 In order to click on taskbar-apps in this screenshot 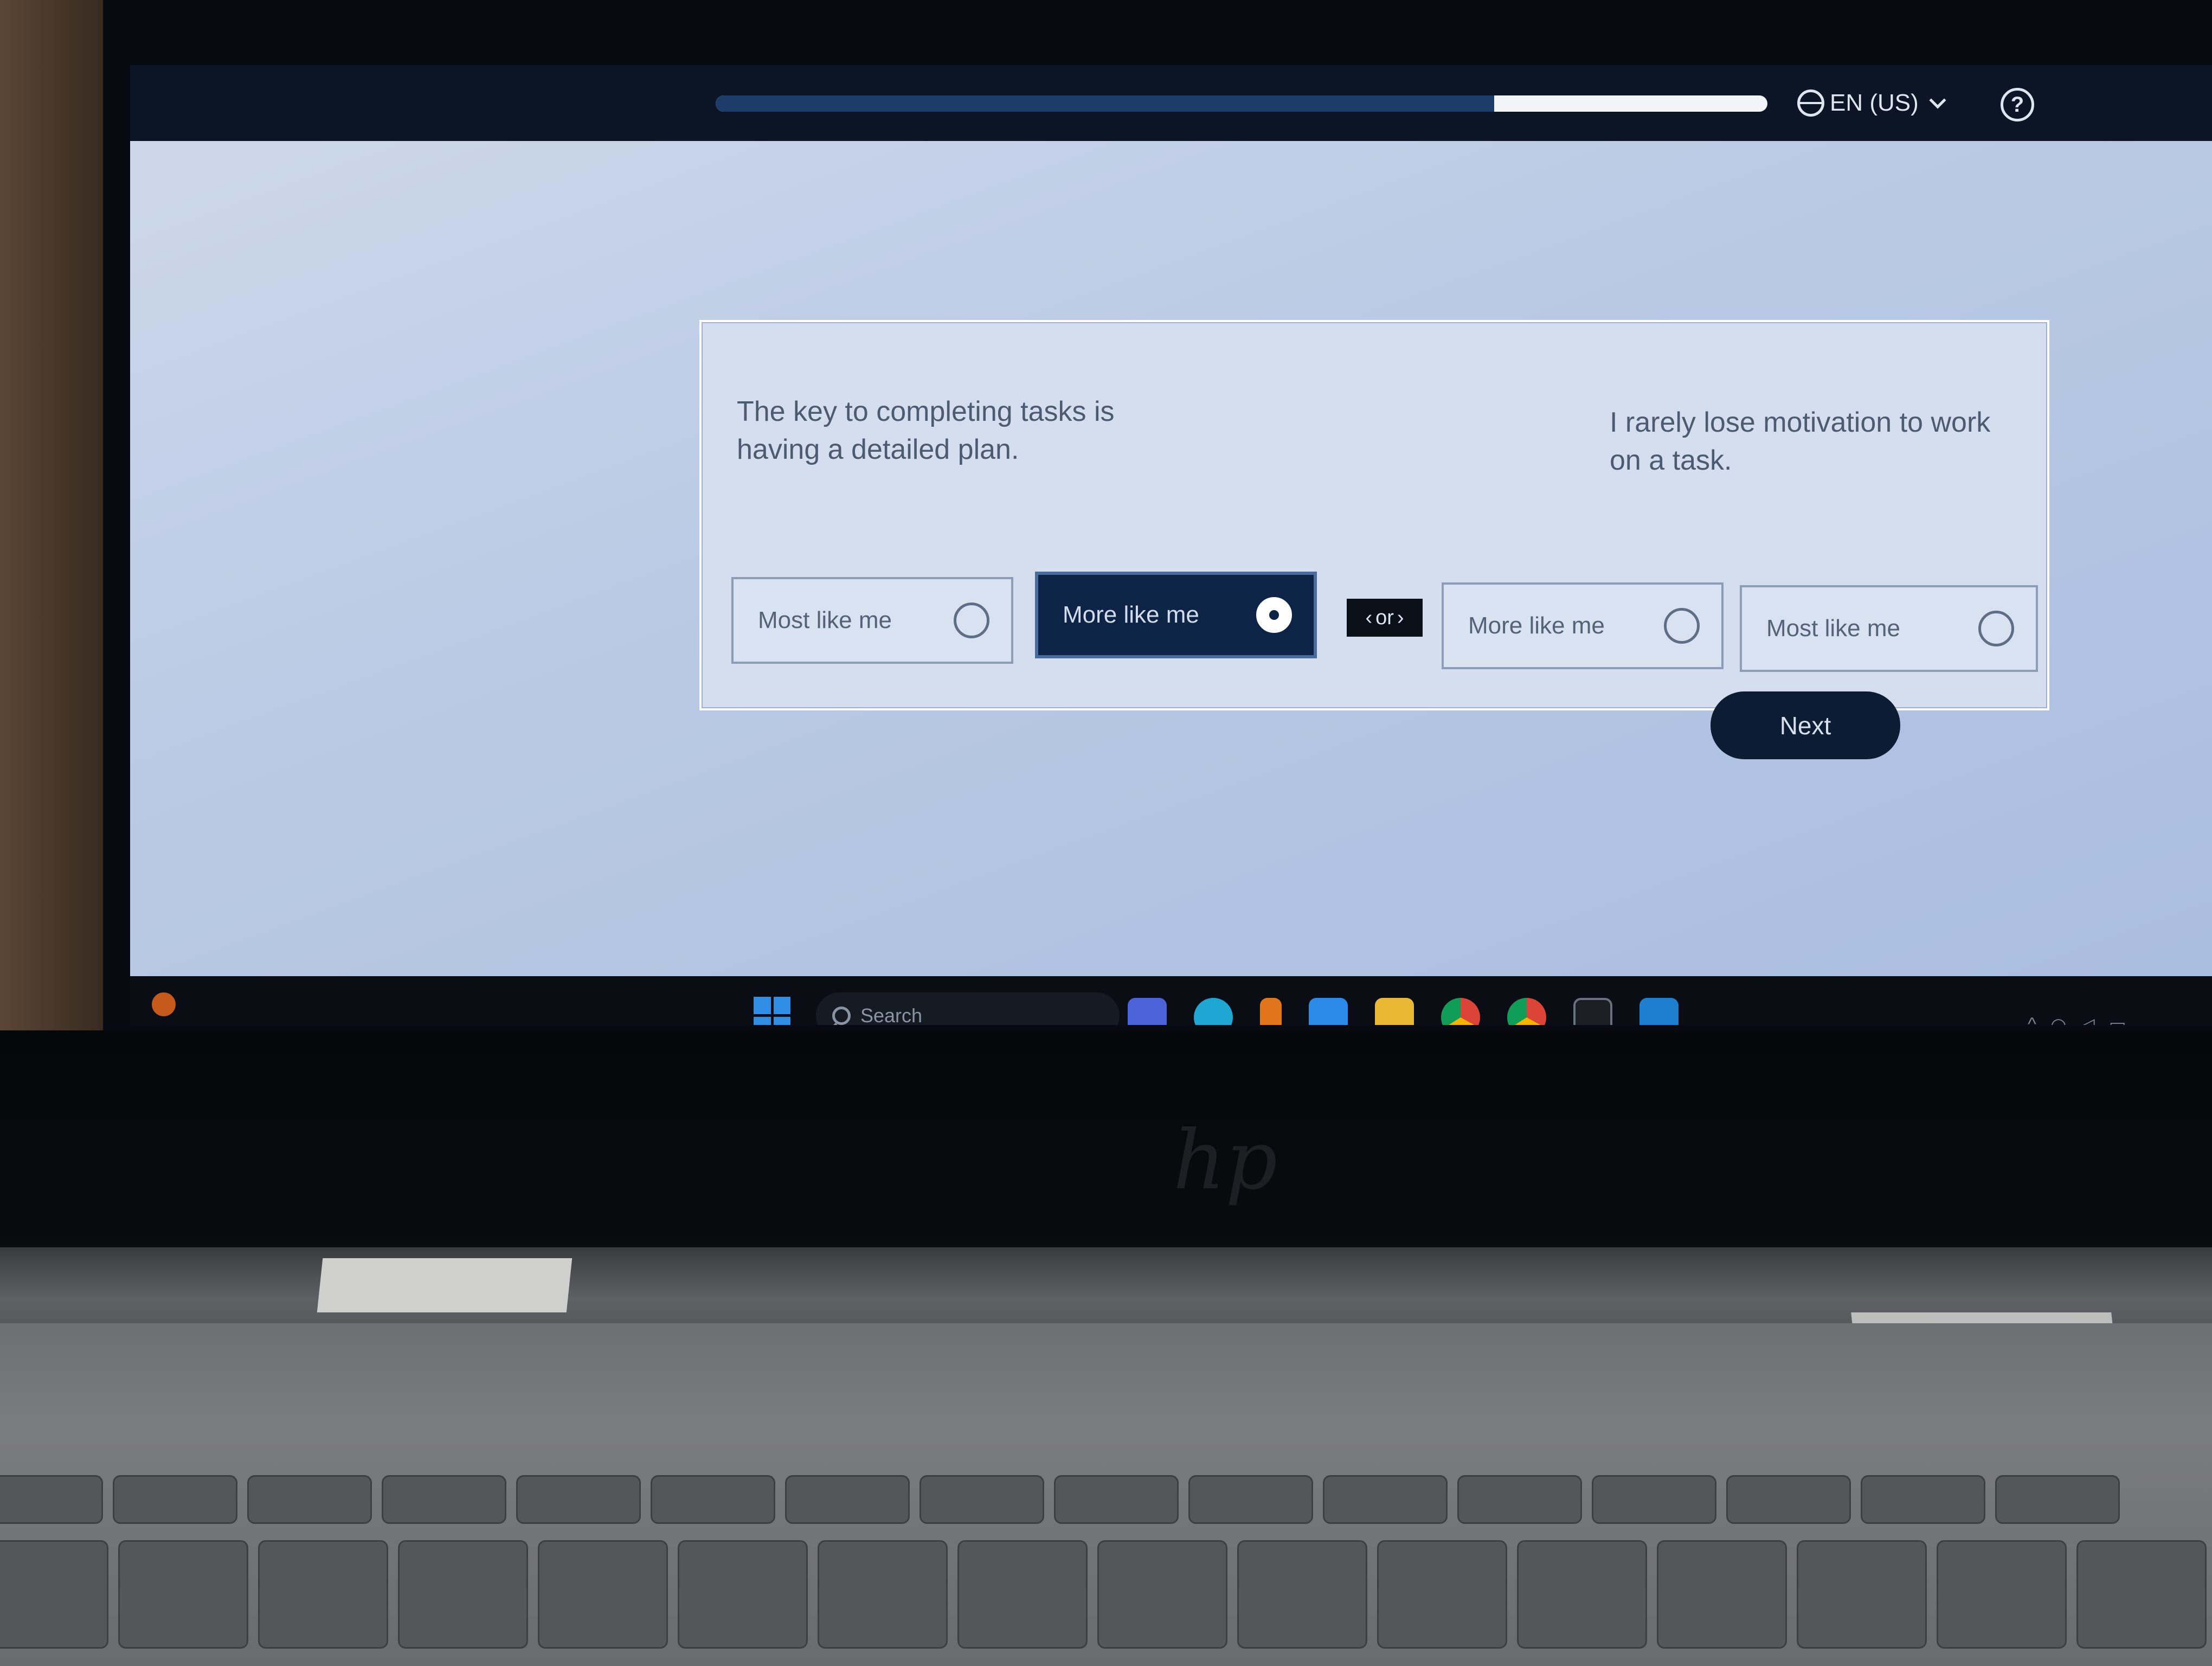, I will do `click(1403, 1011)`.